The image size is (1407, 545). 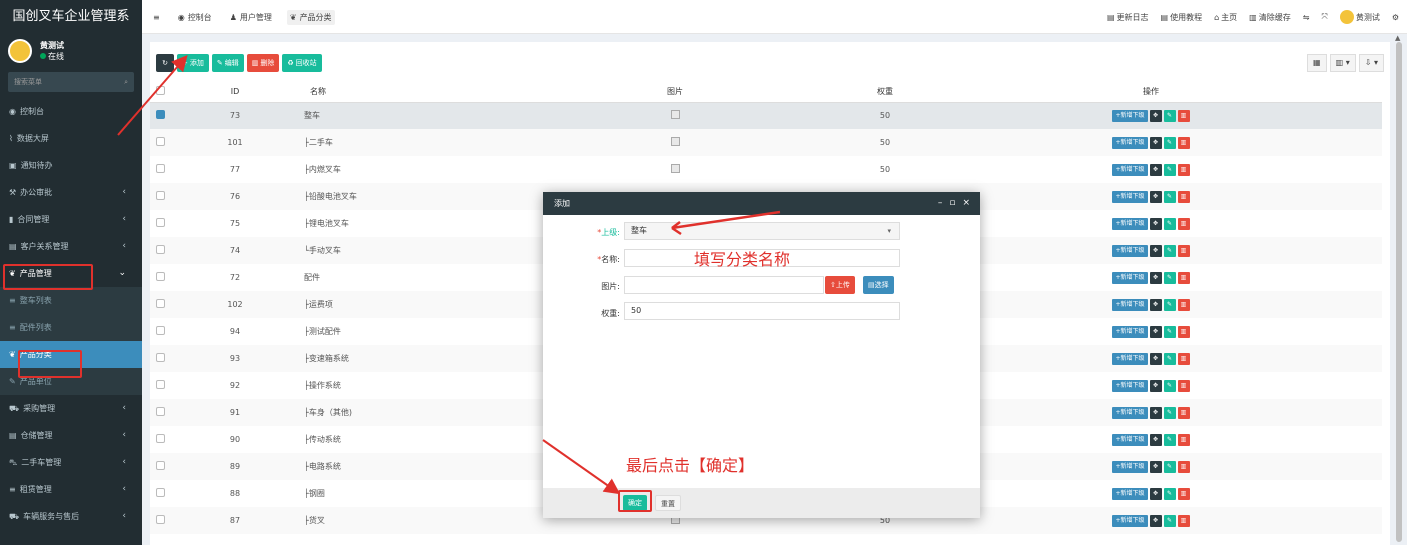 I want to click on sidebar-item: ◉ 控制台, so click(x=71, y=111).